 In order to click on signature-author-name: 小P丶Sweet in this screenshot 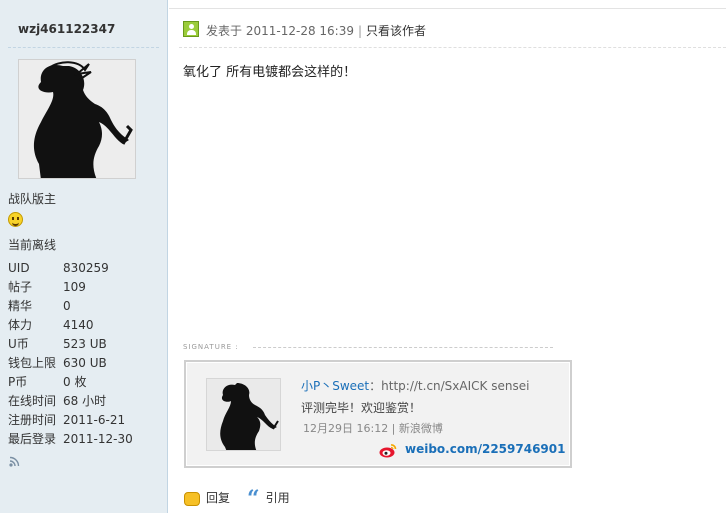, I will do `click(335, 386)`.